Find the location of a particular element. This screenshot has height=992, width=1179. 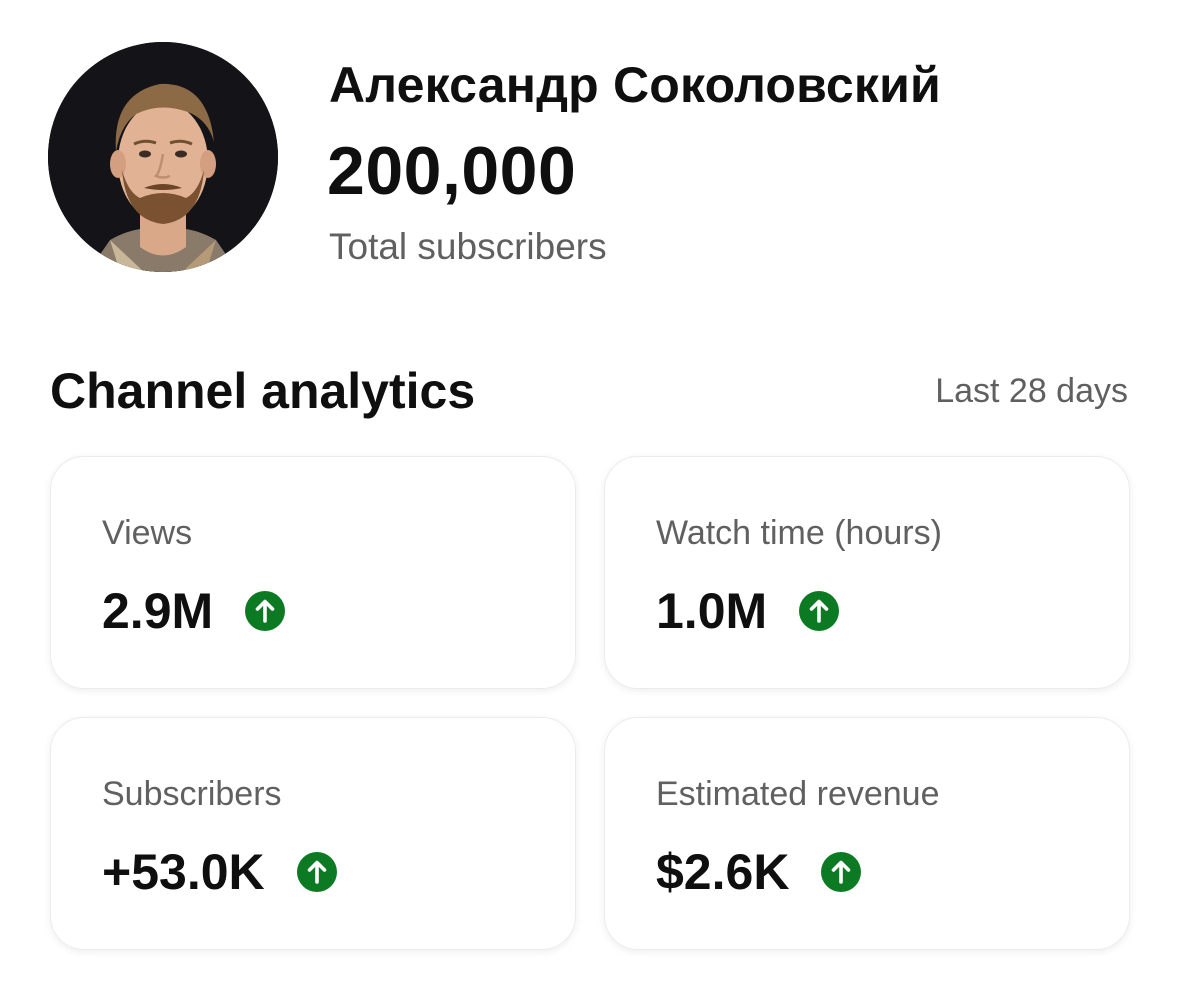

card-label: Subscribers is located at coordinates (192, 794).